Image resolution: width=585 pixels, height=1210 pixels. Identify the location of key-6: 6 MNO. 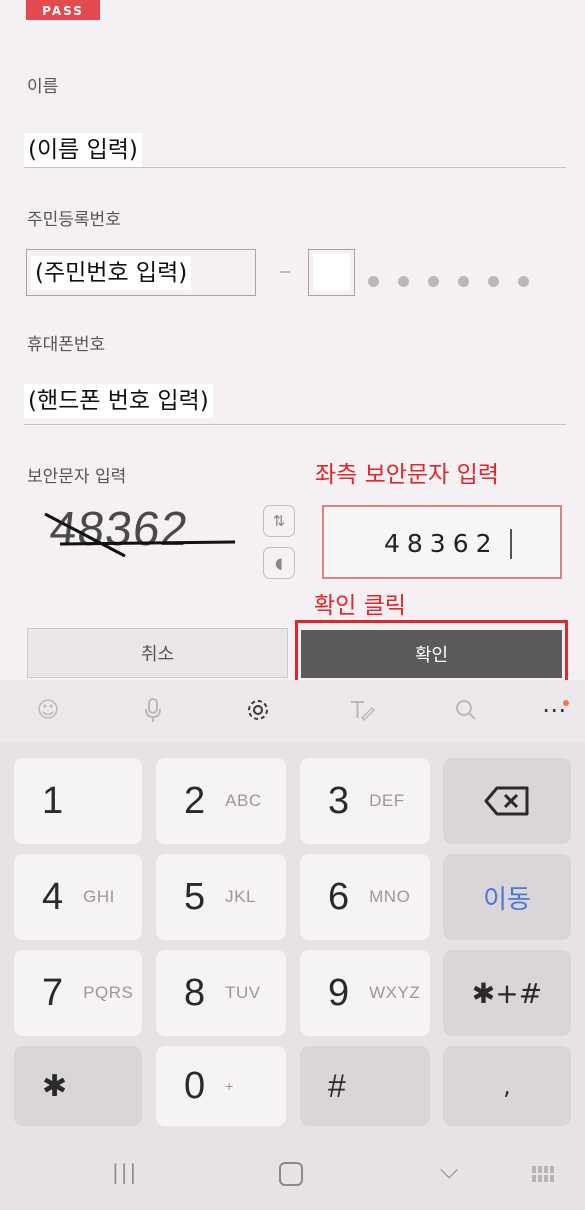
(365, 897).